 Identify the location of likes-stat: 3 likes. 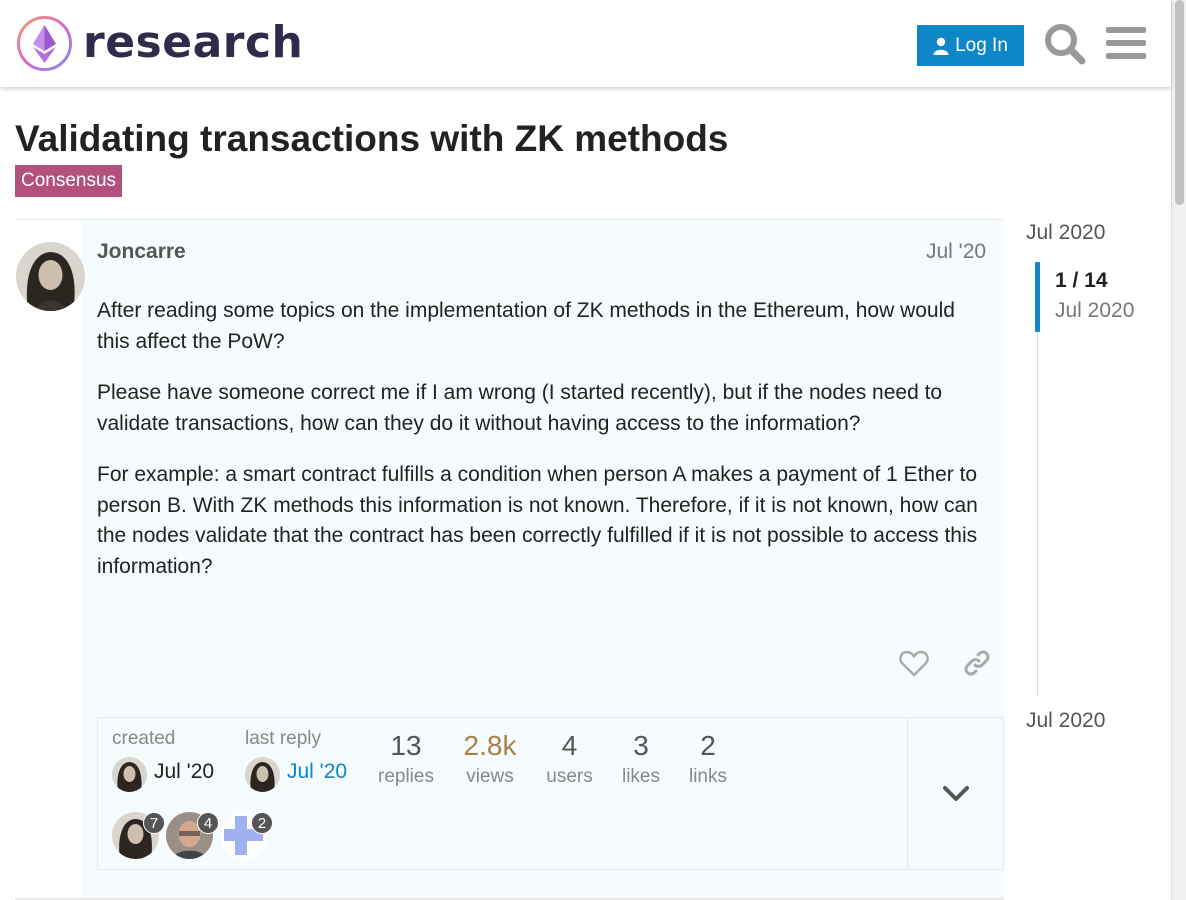
(641, 760).